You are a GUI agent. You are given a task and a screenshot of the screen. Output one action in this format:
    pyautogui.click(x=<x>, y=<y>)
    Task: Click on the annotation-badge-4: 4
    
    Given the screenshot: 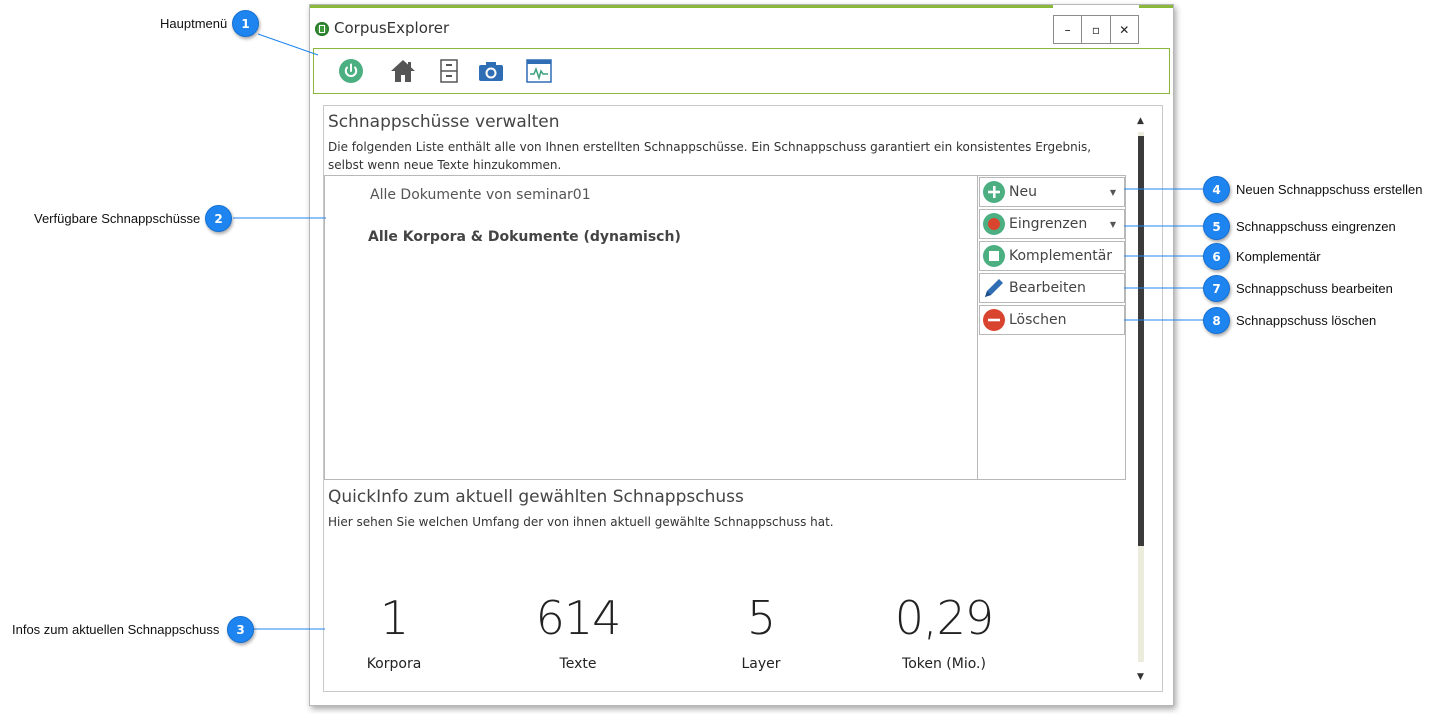 What is the action you would take?
    pyautogui.click(x=1216, y=189)
    